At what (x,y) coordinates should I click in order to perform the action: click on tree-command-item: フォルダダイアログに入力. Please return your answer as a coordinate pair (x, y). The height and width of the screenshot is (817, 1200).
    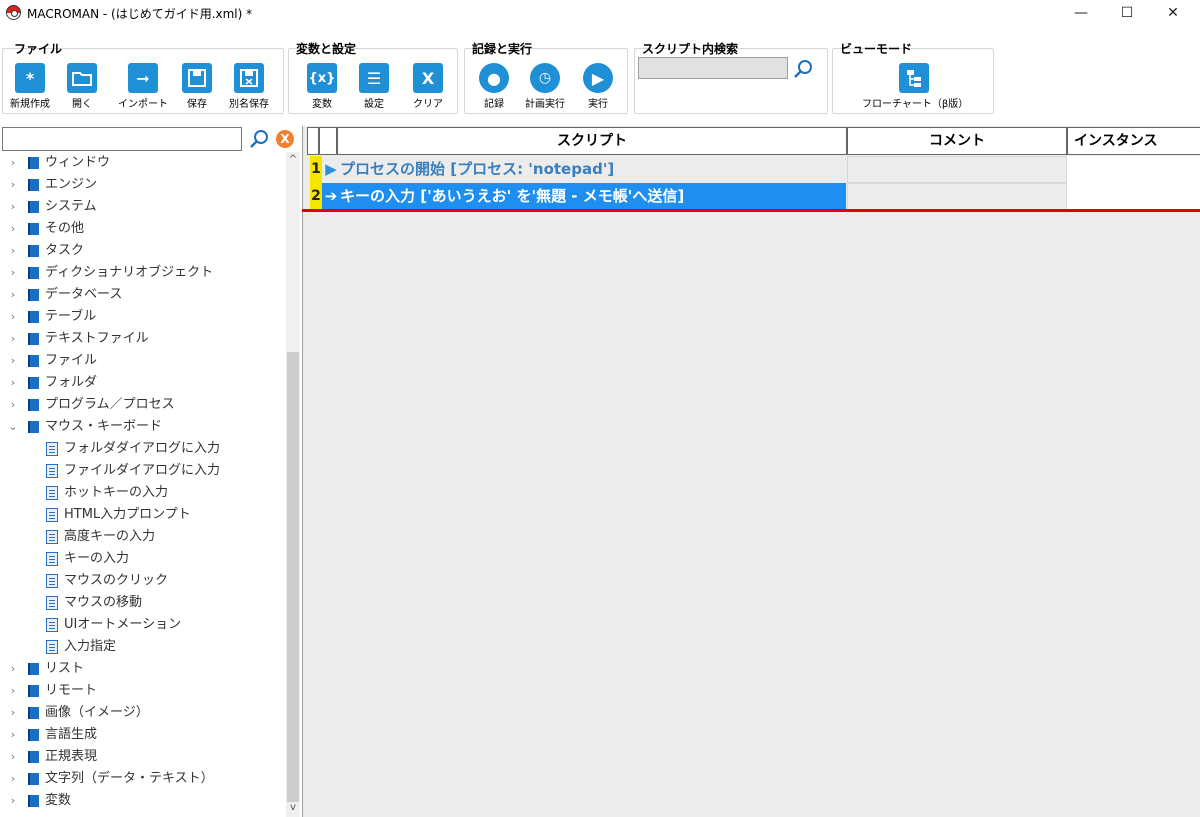
    Looking at the image, I should click on (143, 449).